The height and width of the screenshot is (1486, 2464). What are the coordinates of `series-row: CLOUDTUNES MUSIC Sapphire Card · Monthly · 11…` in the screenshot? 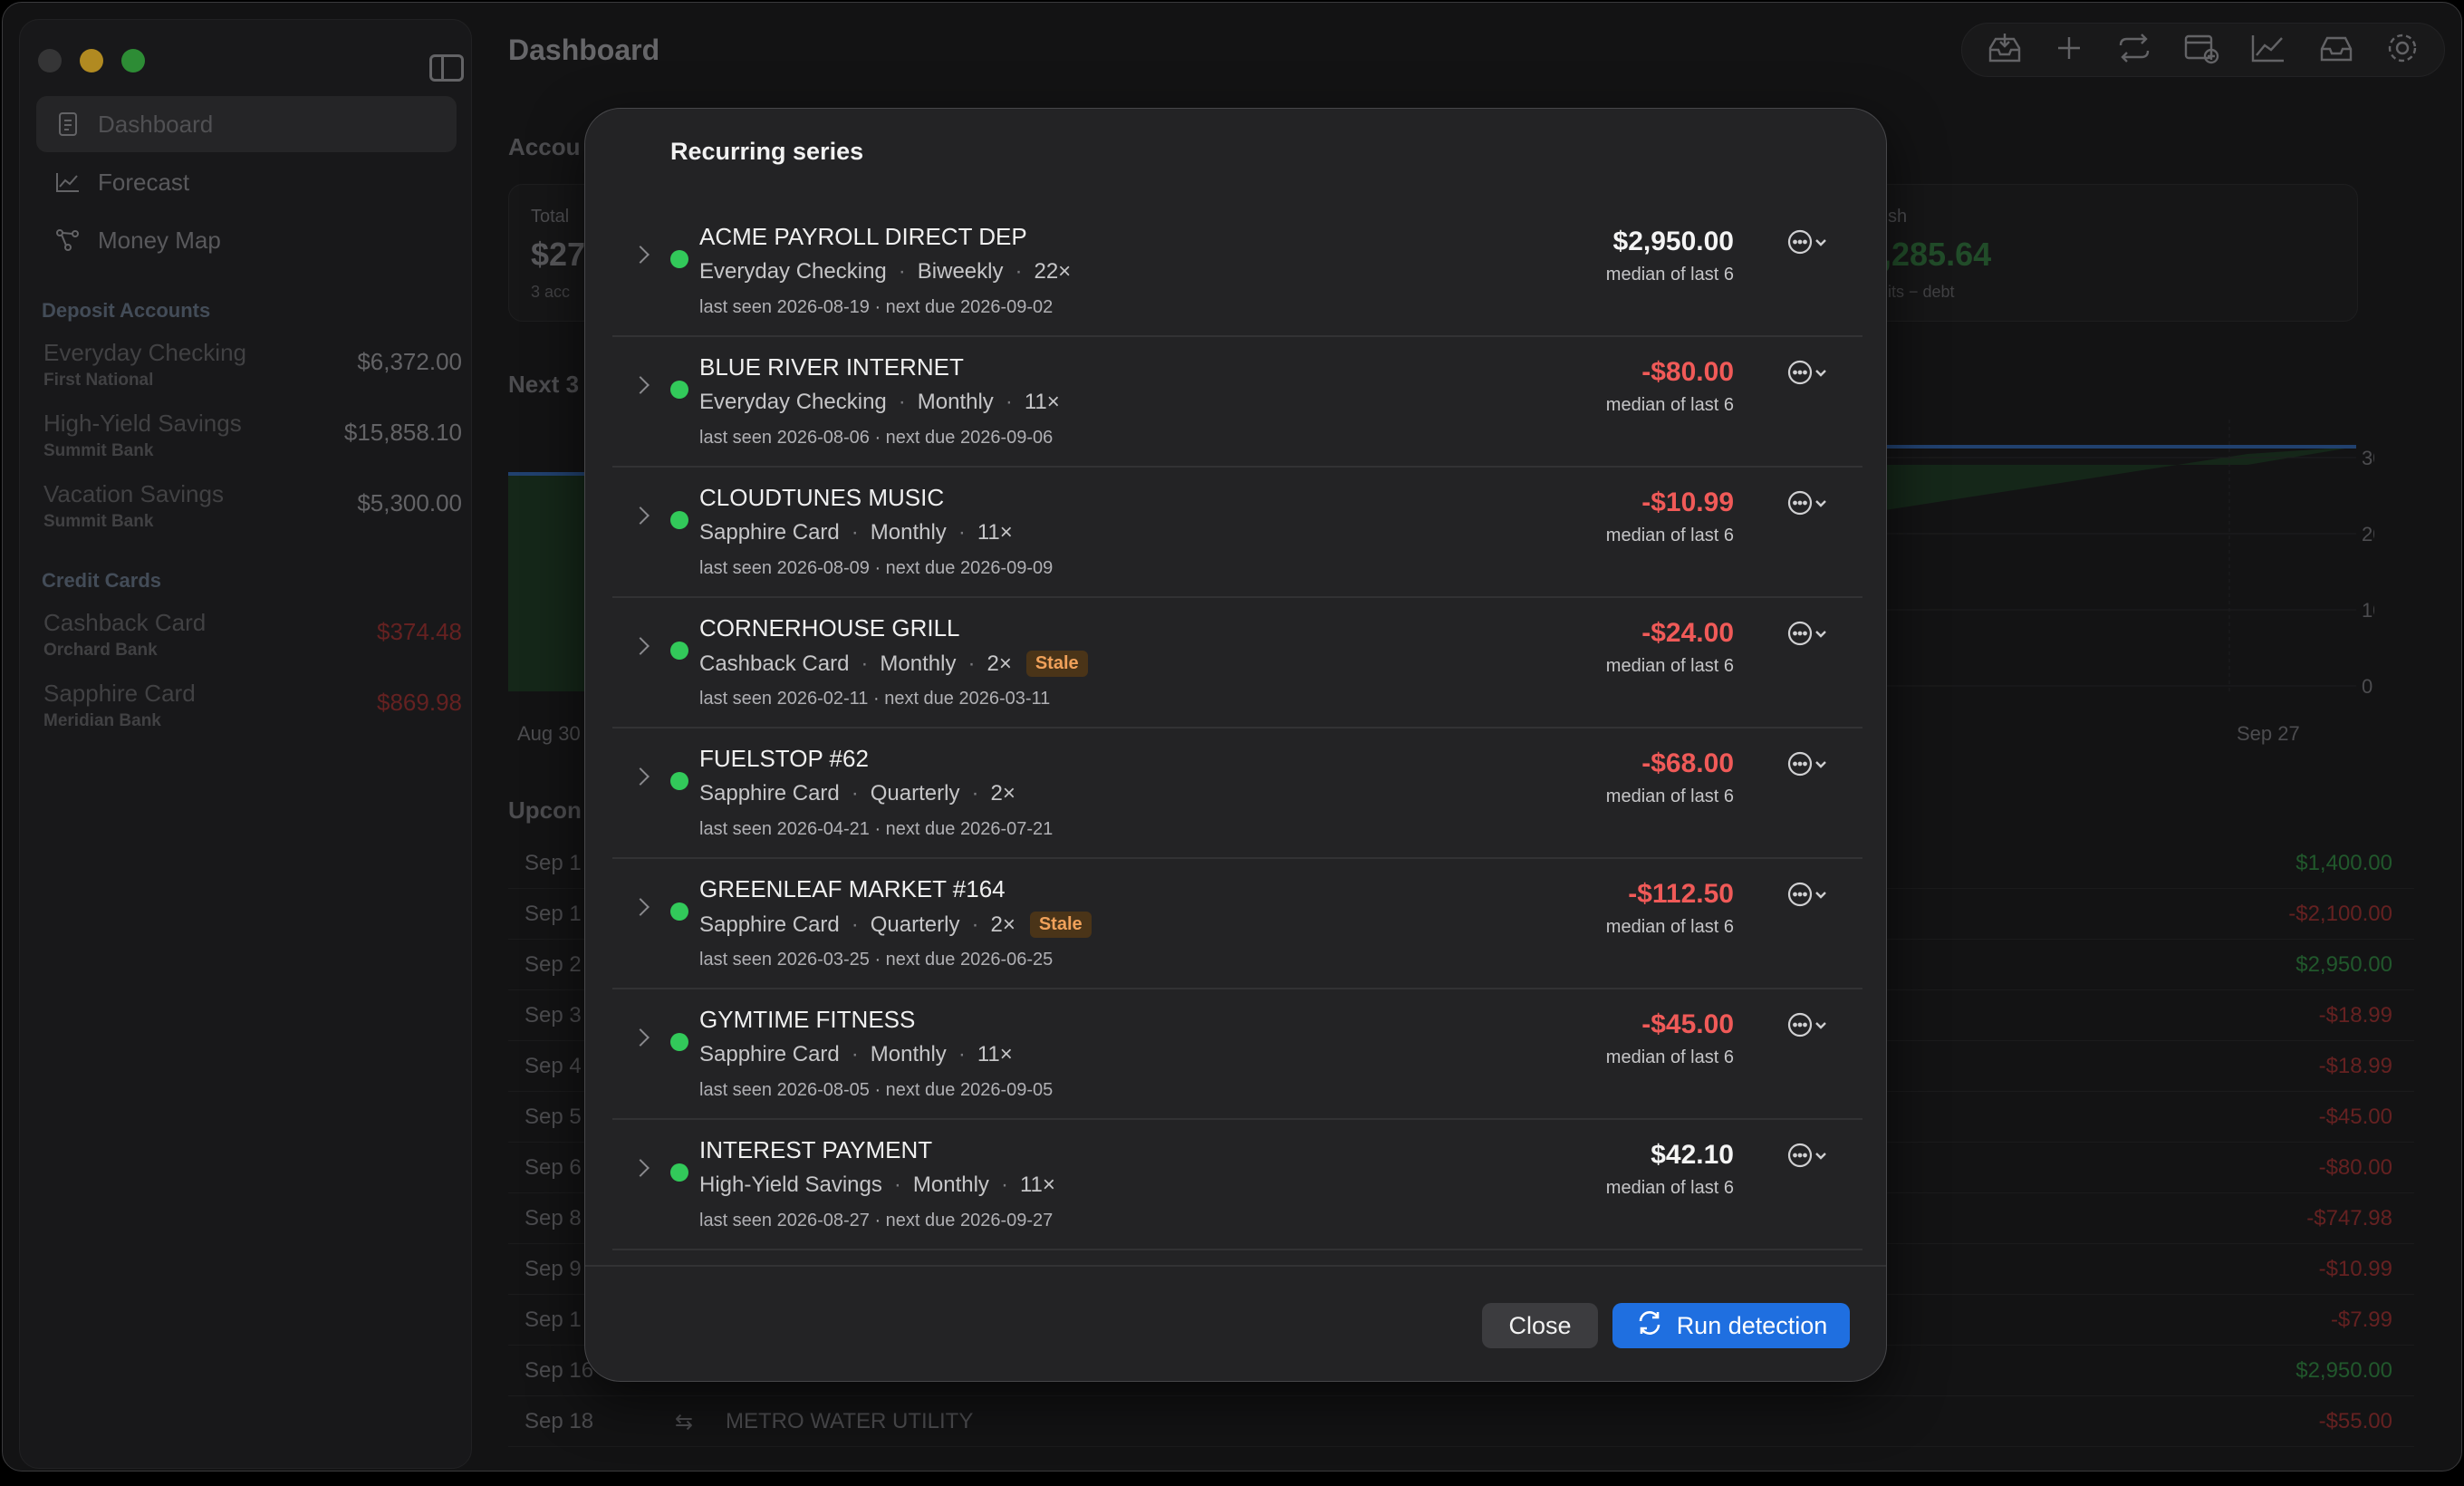 It's located at (1237, 533).